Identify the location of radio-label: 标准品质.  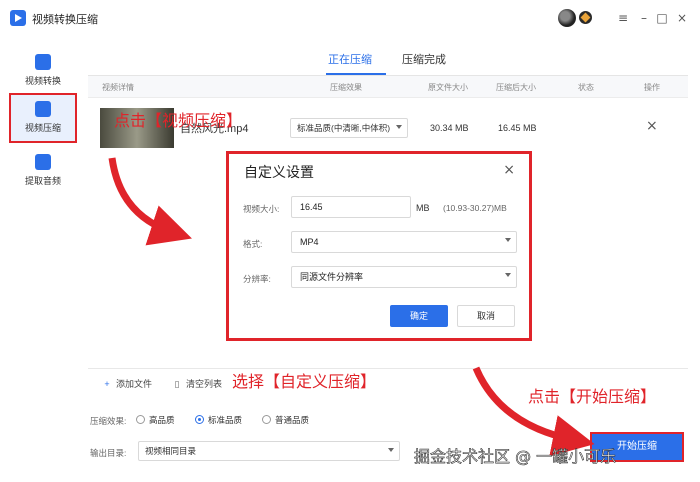
(225, 420).